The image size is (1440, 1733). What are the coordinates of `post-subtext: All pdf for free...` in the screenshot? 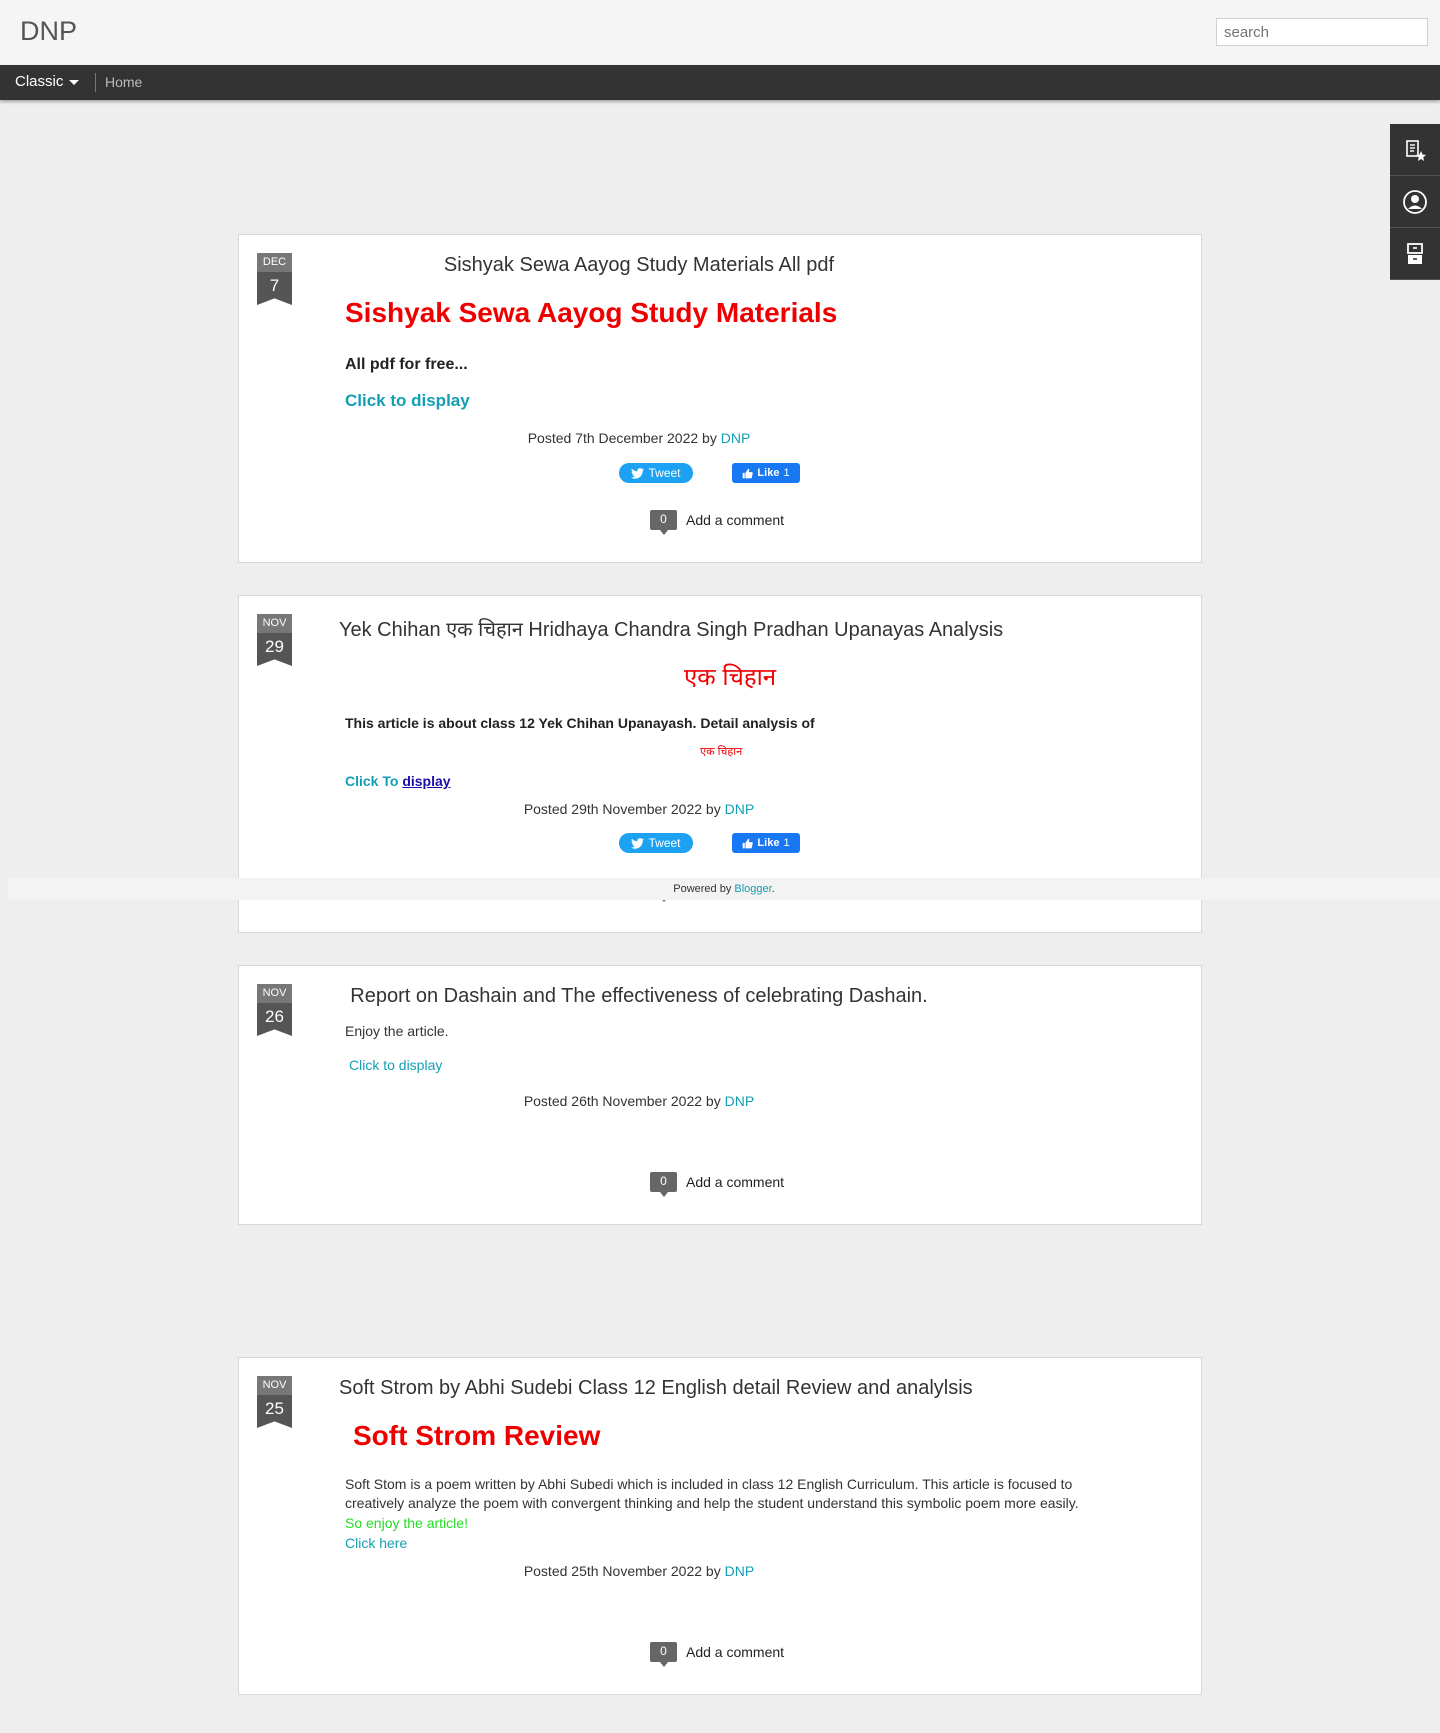 It's located at (406, 364).